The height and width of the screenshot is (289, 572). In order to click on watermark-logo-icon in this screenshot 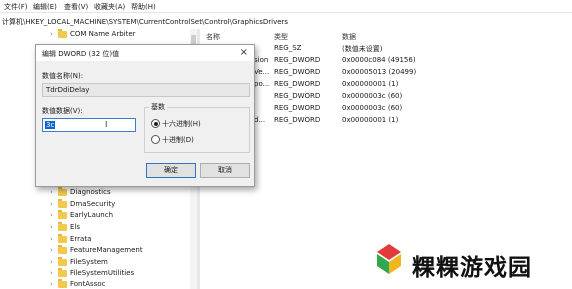, I will do `click(389, 259)`.